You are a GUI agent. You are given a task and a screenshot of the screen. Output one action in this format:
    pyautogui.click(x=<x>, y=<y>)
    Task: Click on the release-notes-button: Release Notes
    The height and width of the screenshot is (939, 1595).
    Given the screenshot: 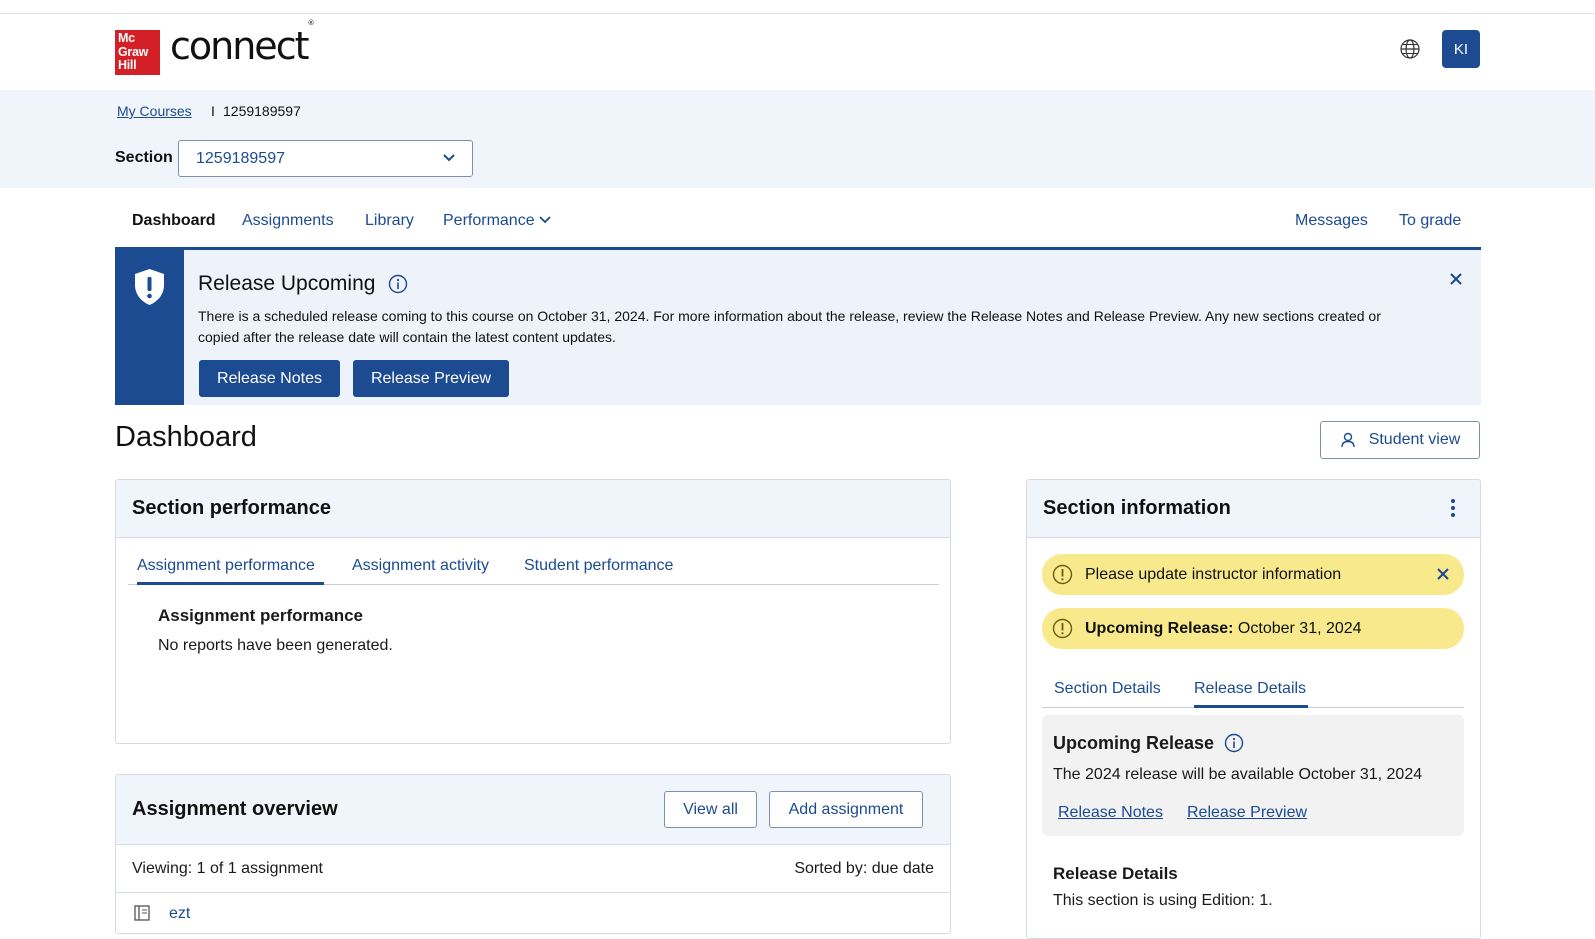 What is the action you would take?
    pyautogui.click(x=269, y=378)
    